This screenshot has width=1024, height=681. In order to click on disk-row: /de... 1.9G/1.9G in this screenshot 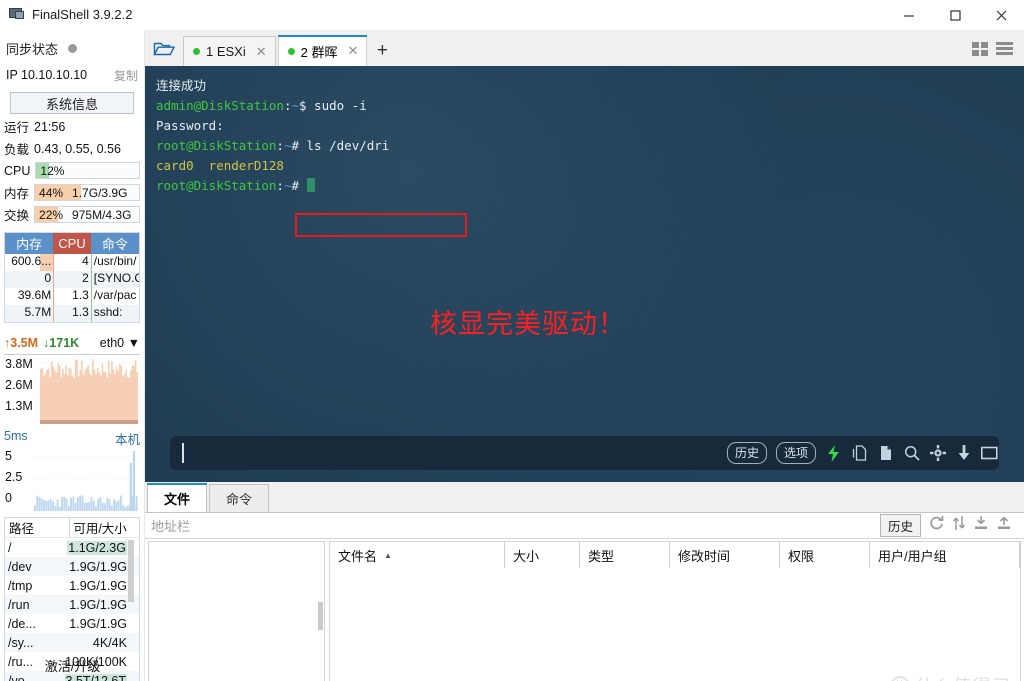, I will do `click(72, 623)`.